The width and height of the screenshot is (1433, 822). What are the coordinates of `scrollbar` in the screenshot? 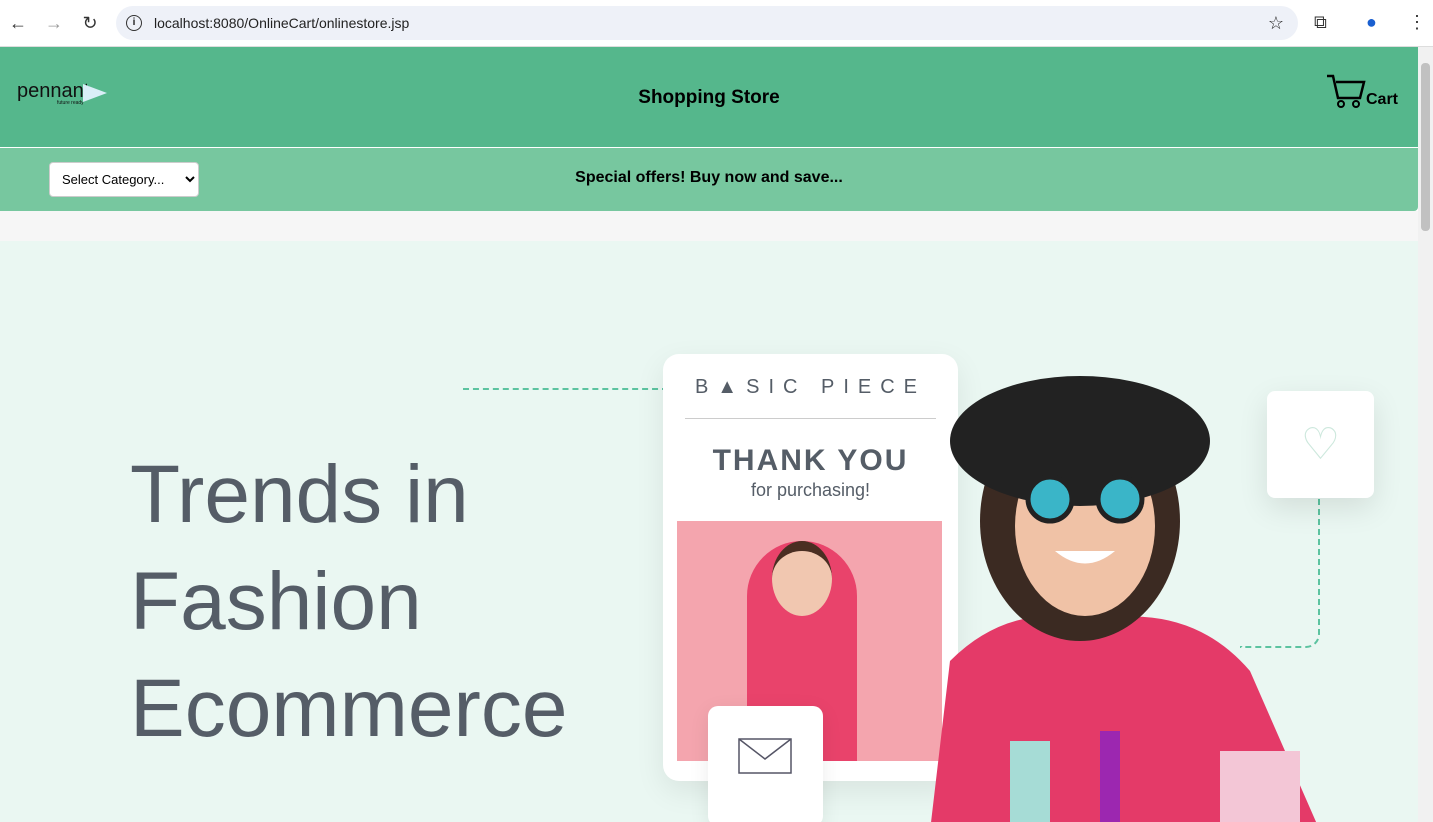 It's located at (1425, 434).